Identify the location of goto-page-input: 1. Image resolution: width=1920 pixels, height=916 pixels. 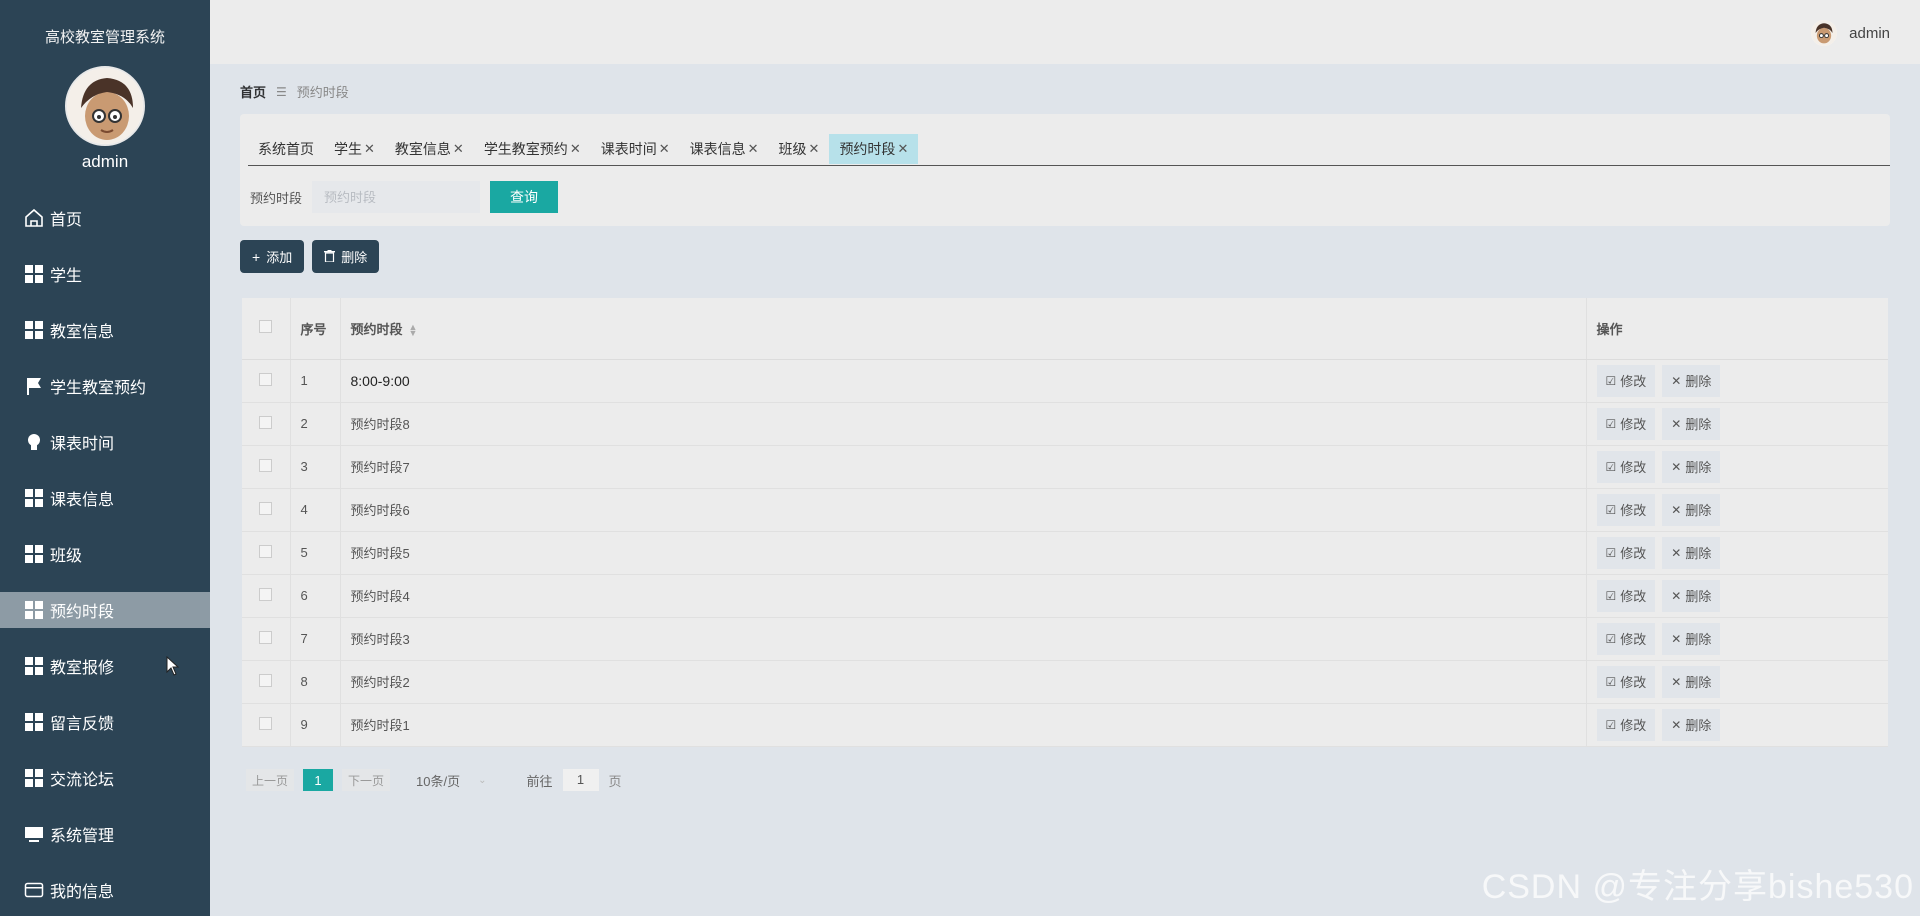
(580, 780).